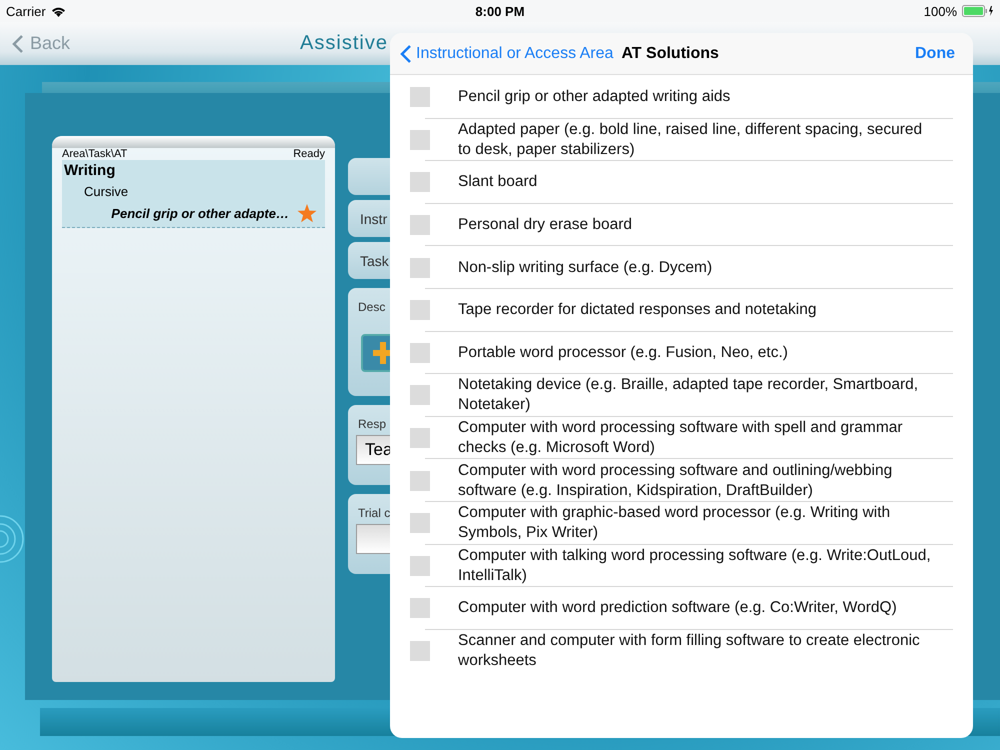  What do you see at coordinates (698, 395) in the screenshot?
I see `option-label: Notetaking device (e.g. Braille, adapted tape recorder, Smartboard, Notetaker)` at bounding box center [698, 395].